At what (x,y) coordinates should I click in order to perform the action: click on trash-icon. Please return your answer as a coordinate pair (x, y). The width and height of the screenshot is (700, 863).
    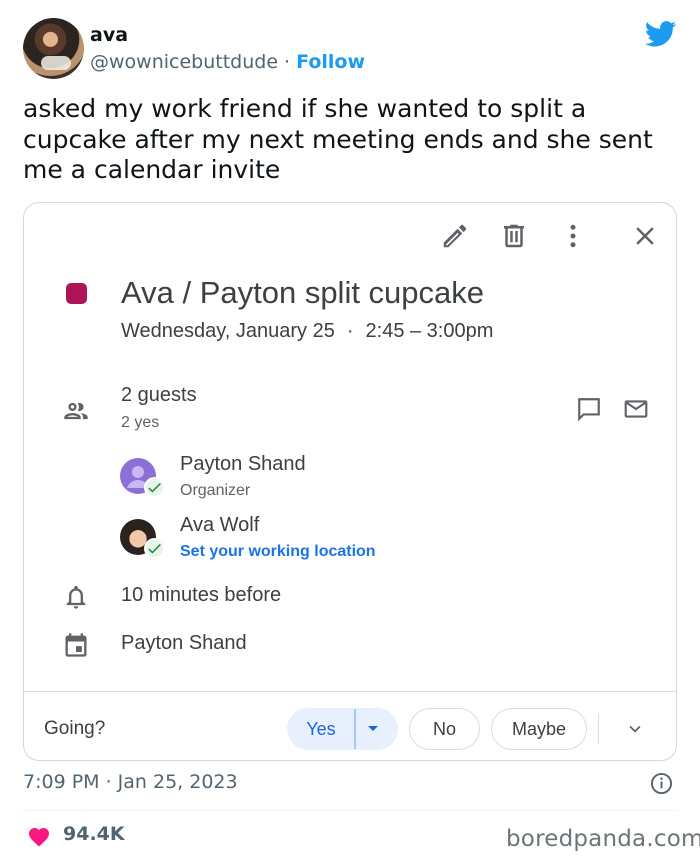
    Looking at the image, I should click on (514, 236).